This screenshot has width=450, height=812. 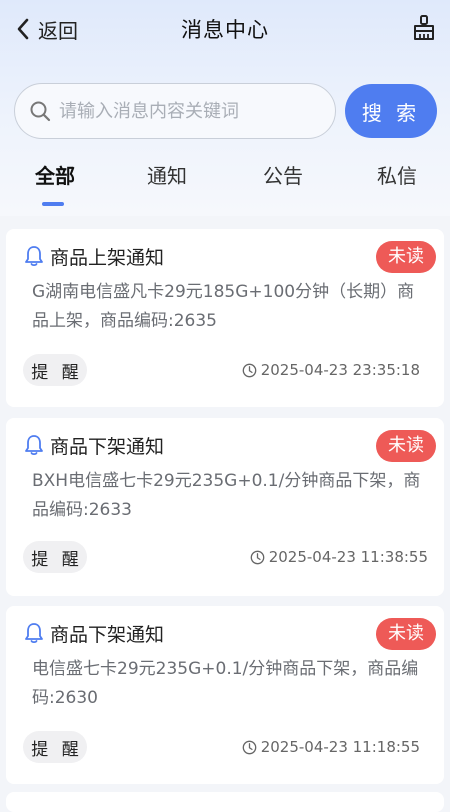 I want to click on message-card-partial, so click(x=225, y=802).